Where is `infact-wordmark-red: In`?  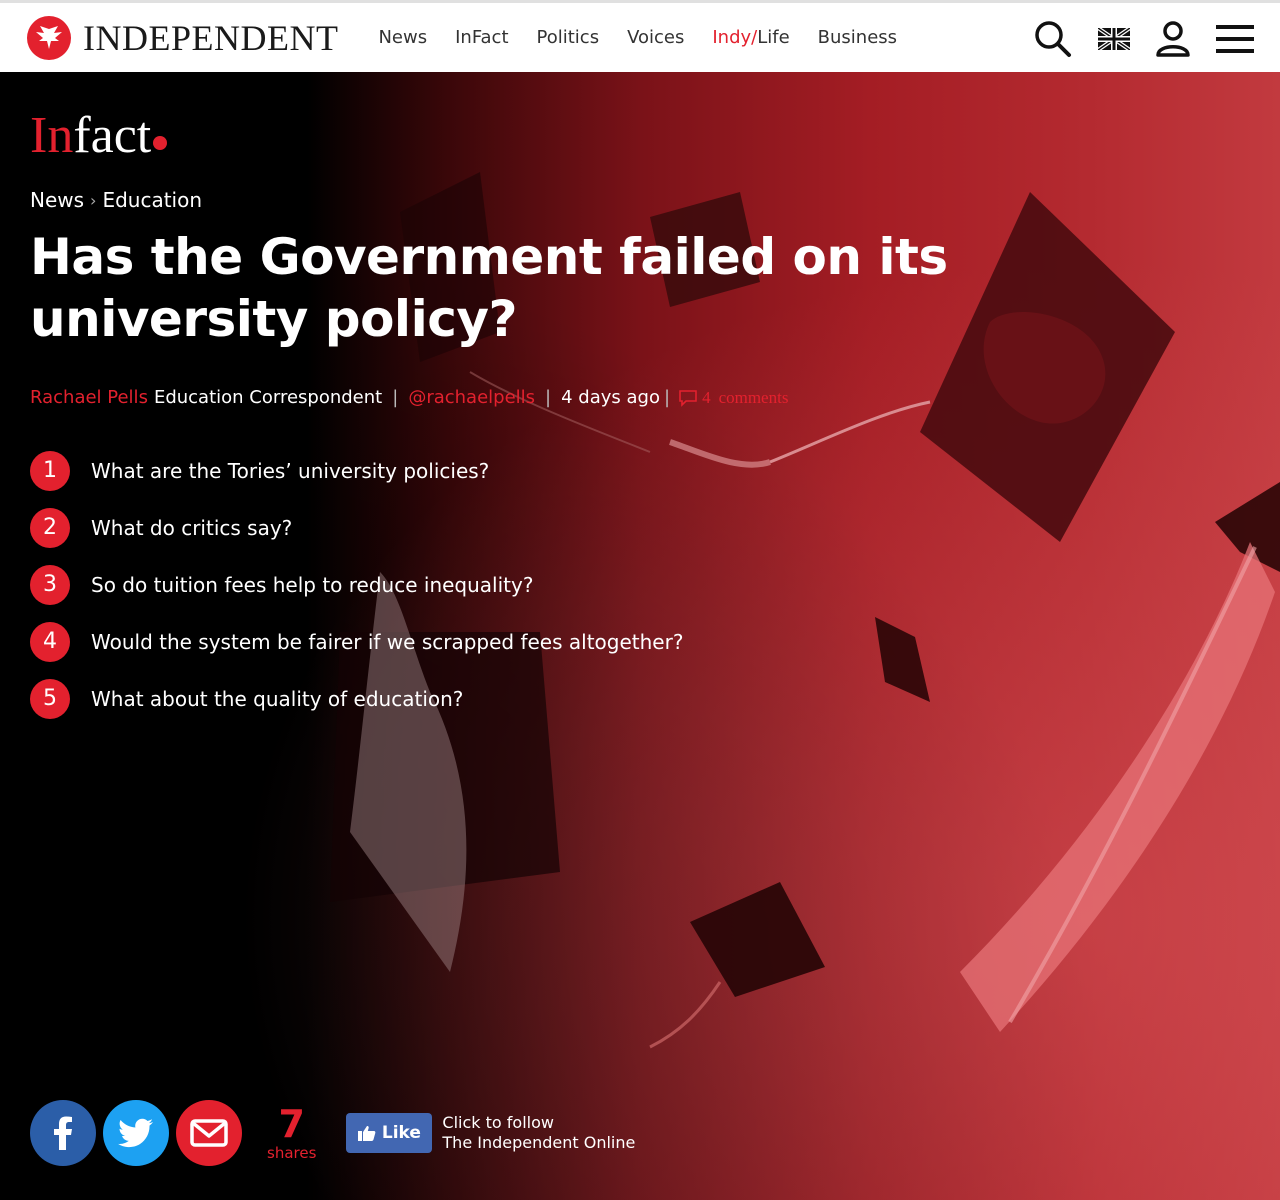 infact-wordmark-red: In is located at coordinates (52, 135).